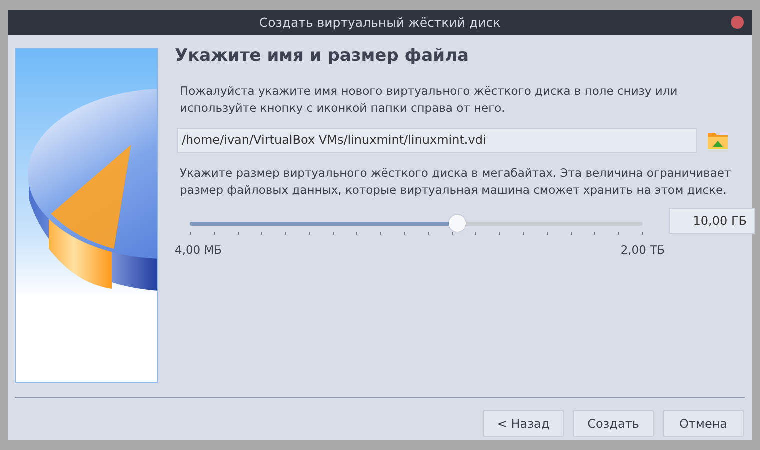 The image size is (760, 450). Describe the element at coordinates (322, 56) in the screenshot. I see `page-heading: Укажите имя и размер файла` at that location.